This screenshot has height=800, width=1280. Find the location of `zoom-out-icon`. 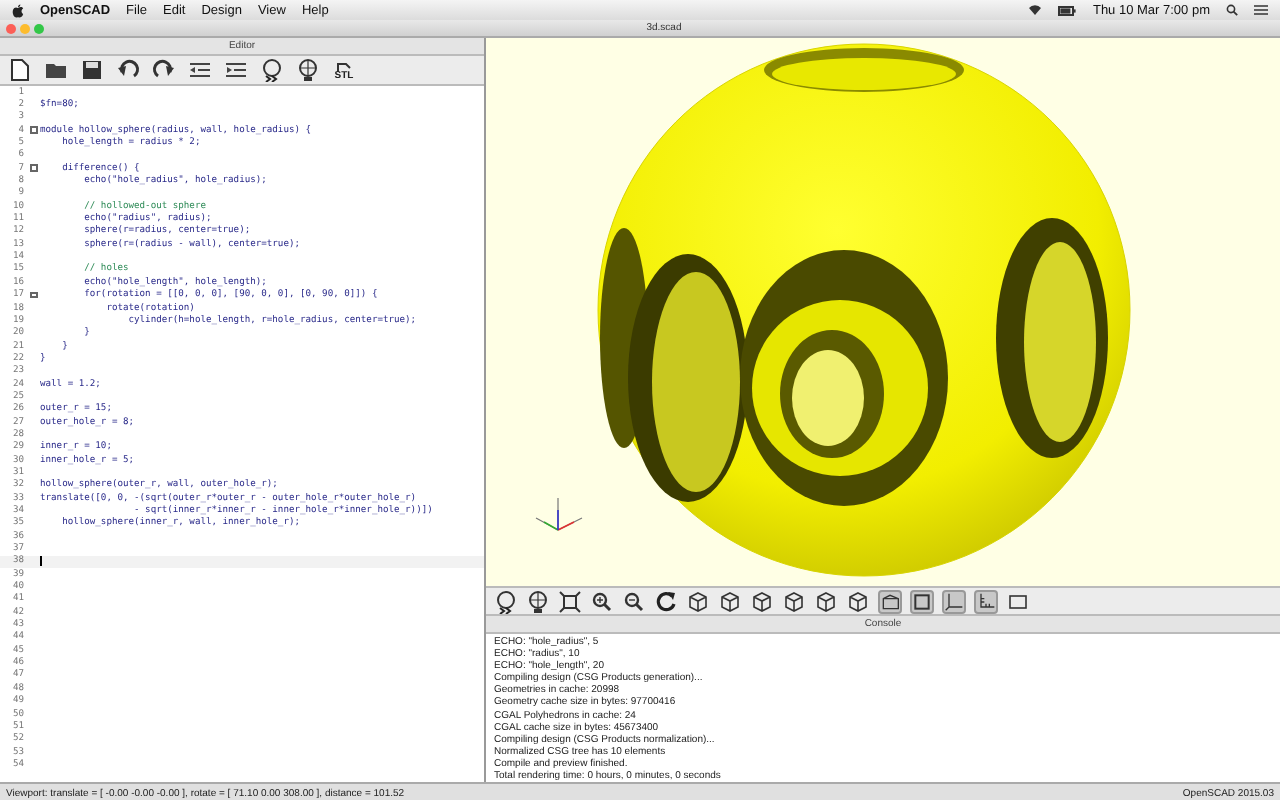

zoom-out-icon is located at coordinates (634, 601).